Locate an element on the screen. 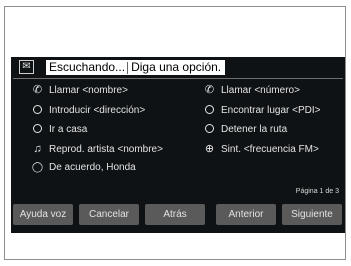 The height and width of the screenshot is (266, 351). command-call-number: ✆ Llamar <número> is located at coordinates (251, 90).